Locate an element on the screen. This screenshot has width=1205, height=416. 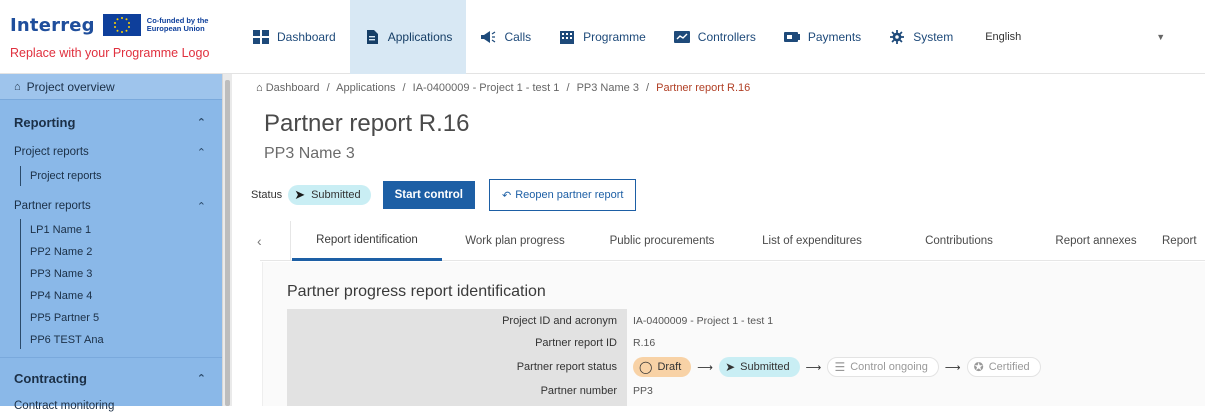
nav-applications: Applications is located at coordinates (408, 37).